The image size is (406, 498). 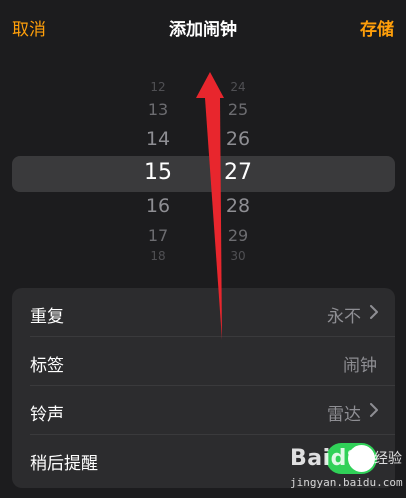 What do you see at coordinates (238, 109) in the screenshot?
I see `minute-option: 25` at bounding box center [238, 109].